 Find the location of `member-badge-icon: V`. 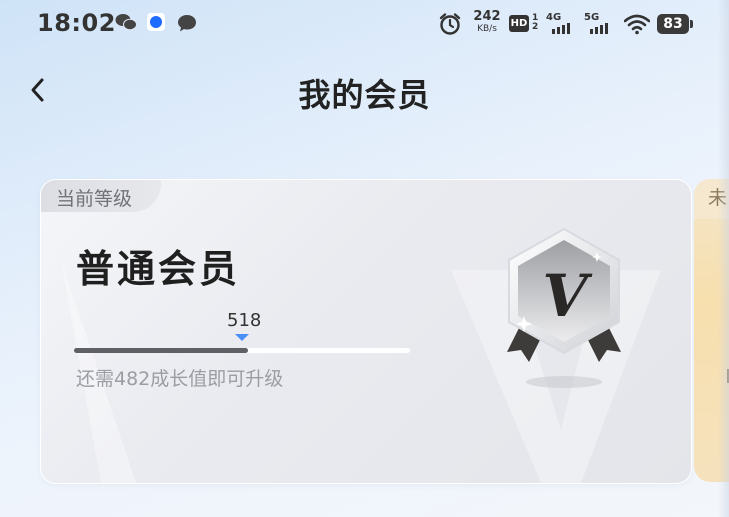

member-badge-icon: V is located at coordinates (564, 307).